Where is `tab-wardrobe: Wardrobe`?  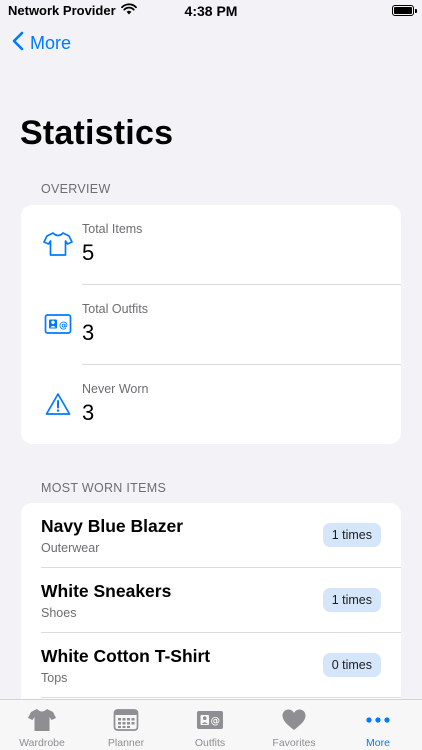 tab-wardrobe: Wardrobe is located at coordinates (42, 725).